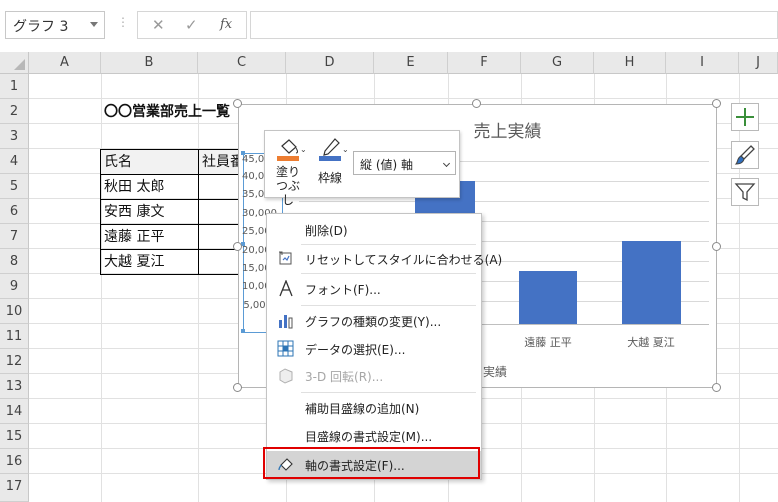 The image size is (778, 502). I want to click on plus-icon, so click(745, 117).